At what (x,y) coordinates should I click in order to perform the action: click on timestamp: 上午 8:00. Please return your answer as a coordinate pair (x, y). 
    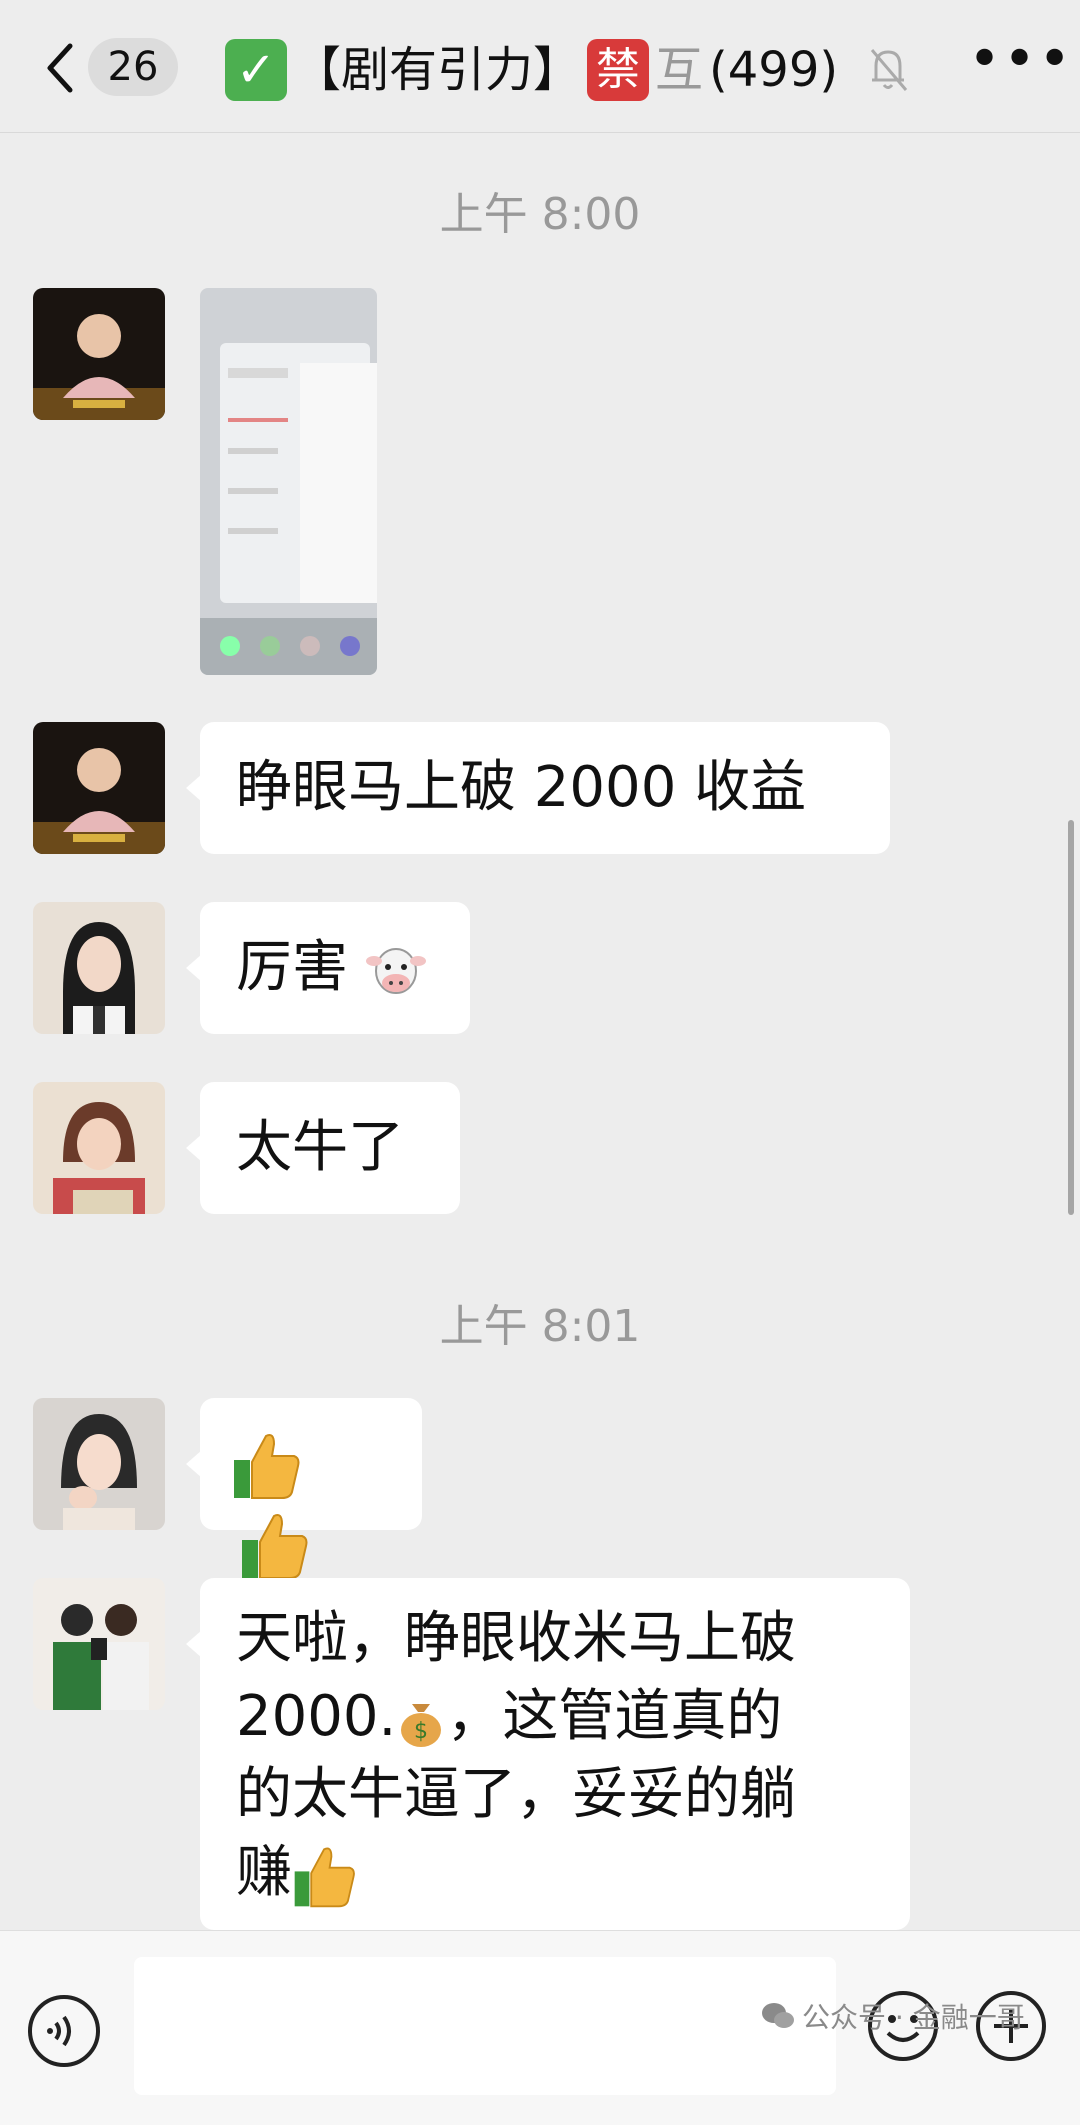
    Looking at the image, I should click on (540, 214).